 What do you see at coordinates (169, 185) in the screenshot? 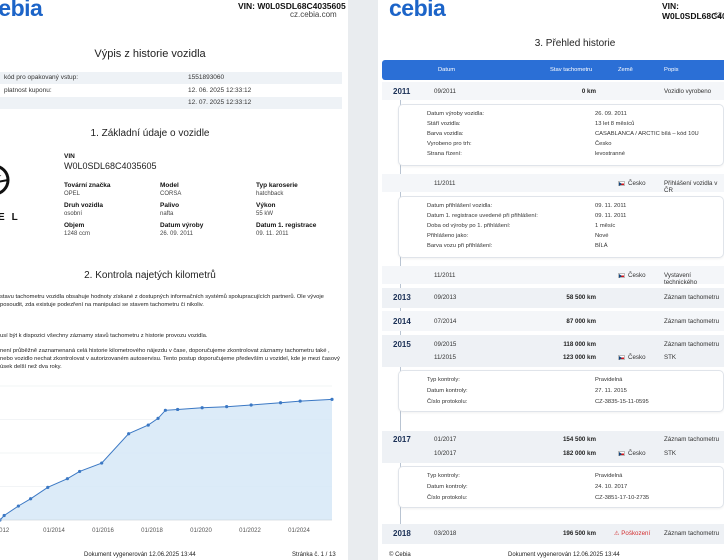
I see `field-label: Model` at bounding box center [169, 185].